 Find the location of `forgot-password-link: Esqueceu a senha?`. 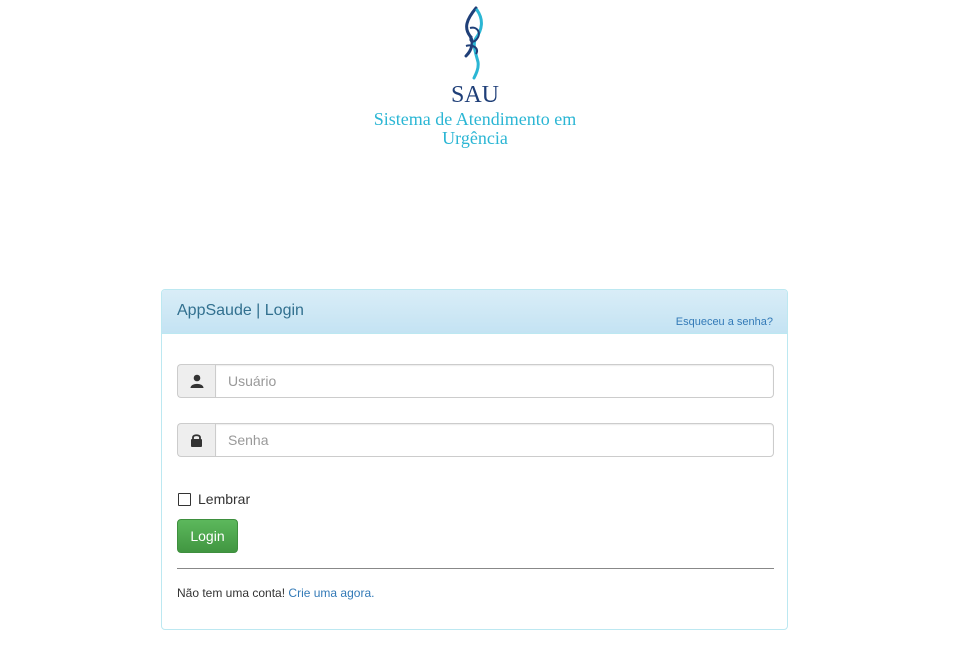

forgot-password-link: Esqueceu a senha? is located at coordinates (724, 322).